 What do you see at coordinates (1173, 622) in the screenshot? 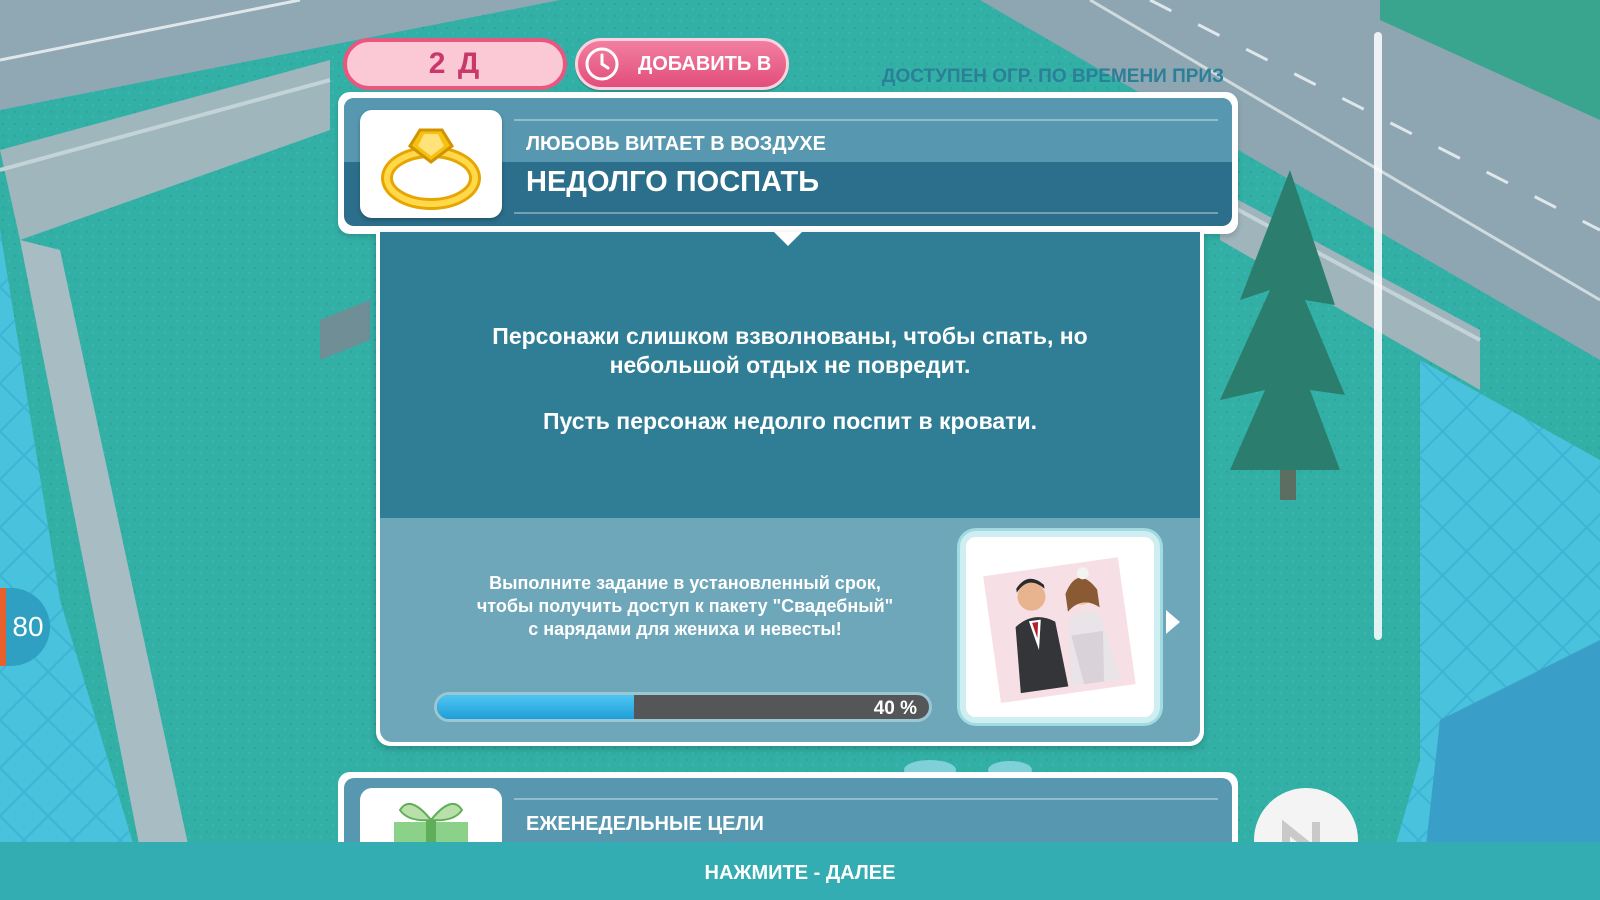
I see `next-reward-arrow` at bounding box center [1173, 622].